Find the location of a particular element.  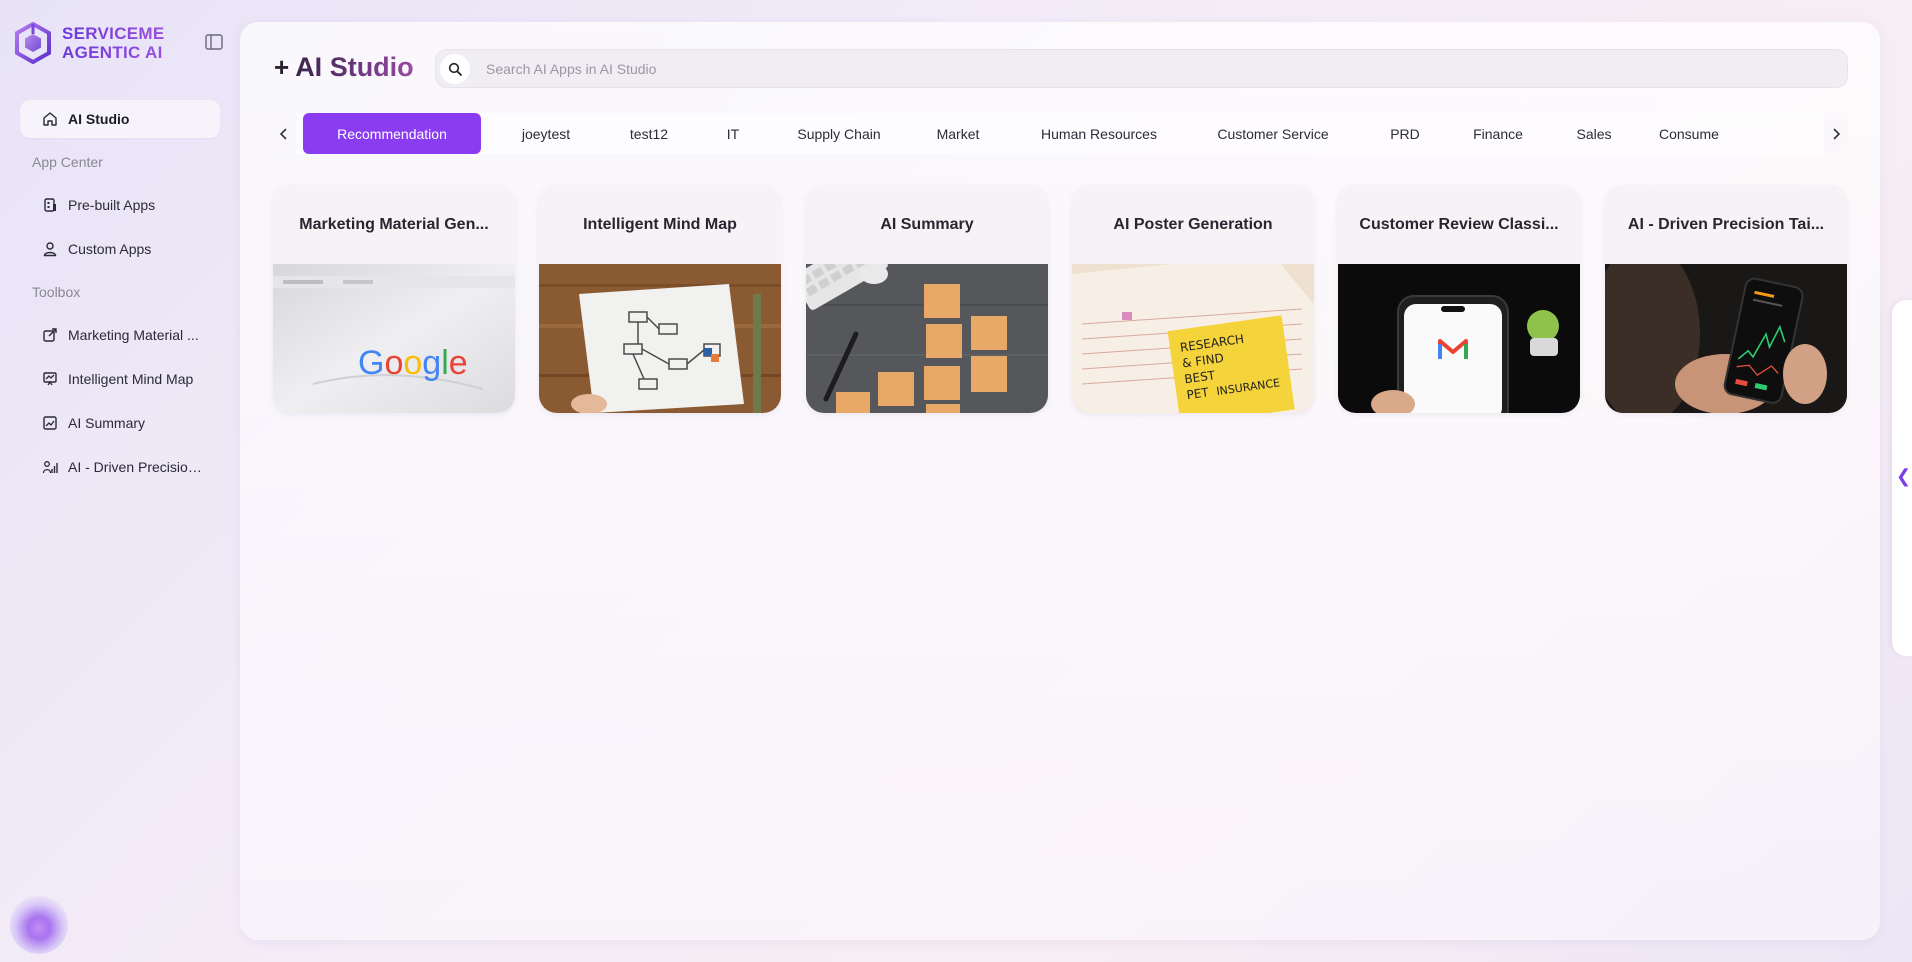

sidebar-item-intelligent-mind-map: Intelligent Mind Map is located at coordinates (120, 379).